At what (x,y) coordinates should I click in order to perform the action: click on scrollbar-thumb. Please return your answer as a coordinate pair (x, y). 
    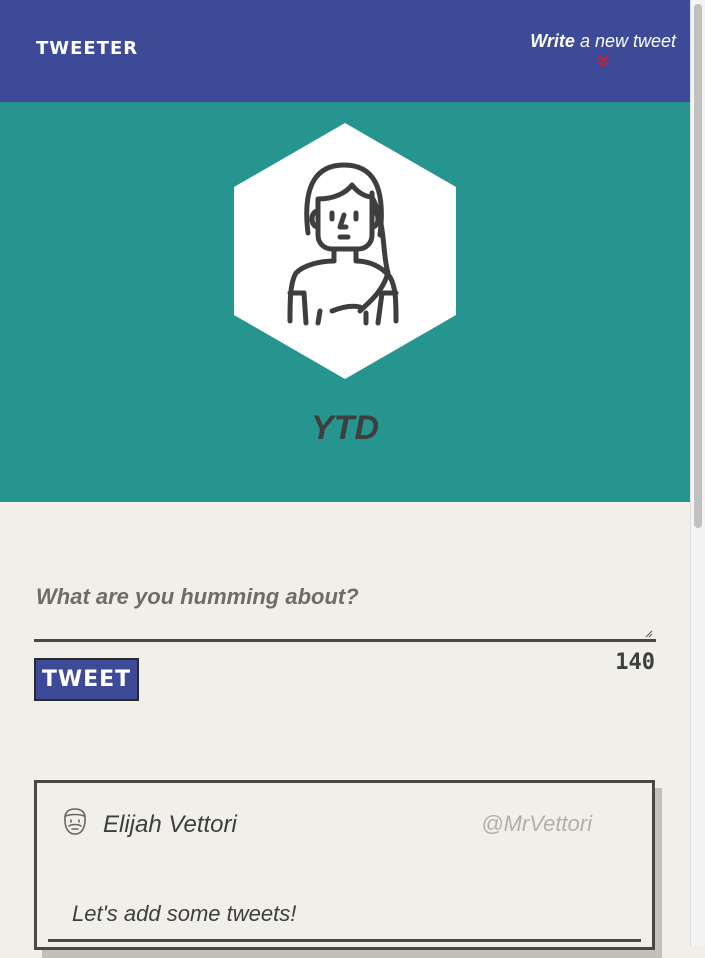
    Looking at the image, I should click on (698, 266).